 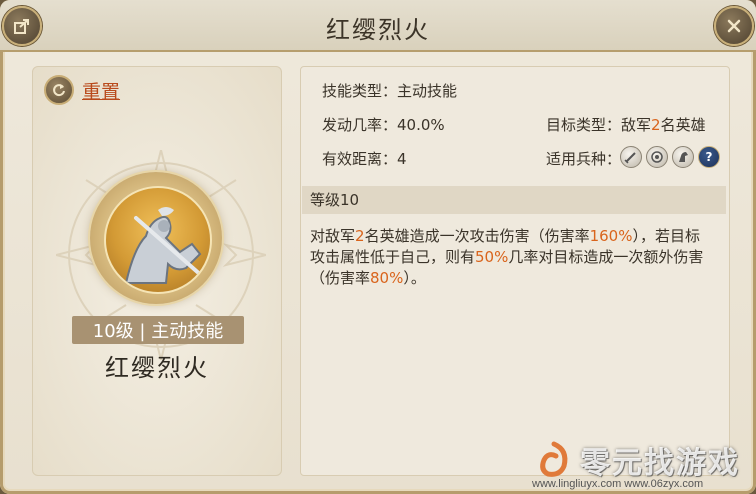 I want to click on horse-icon, so click(x=683, y=157).